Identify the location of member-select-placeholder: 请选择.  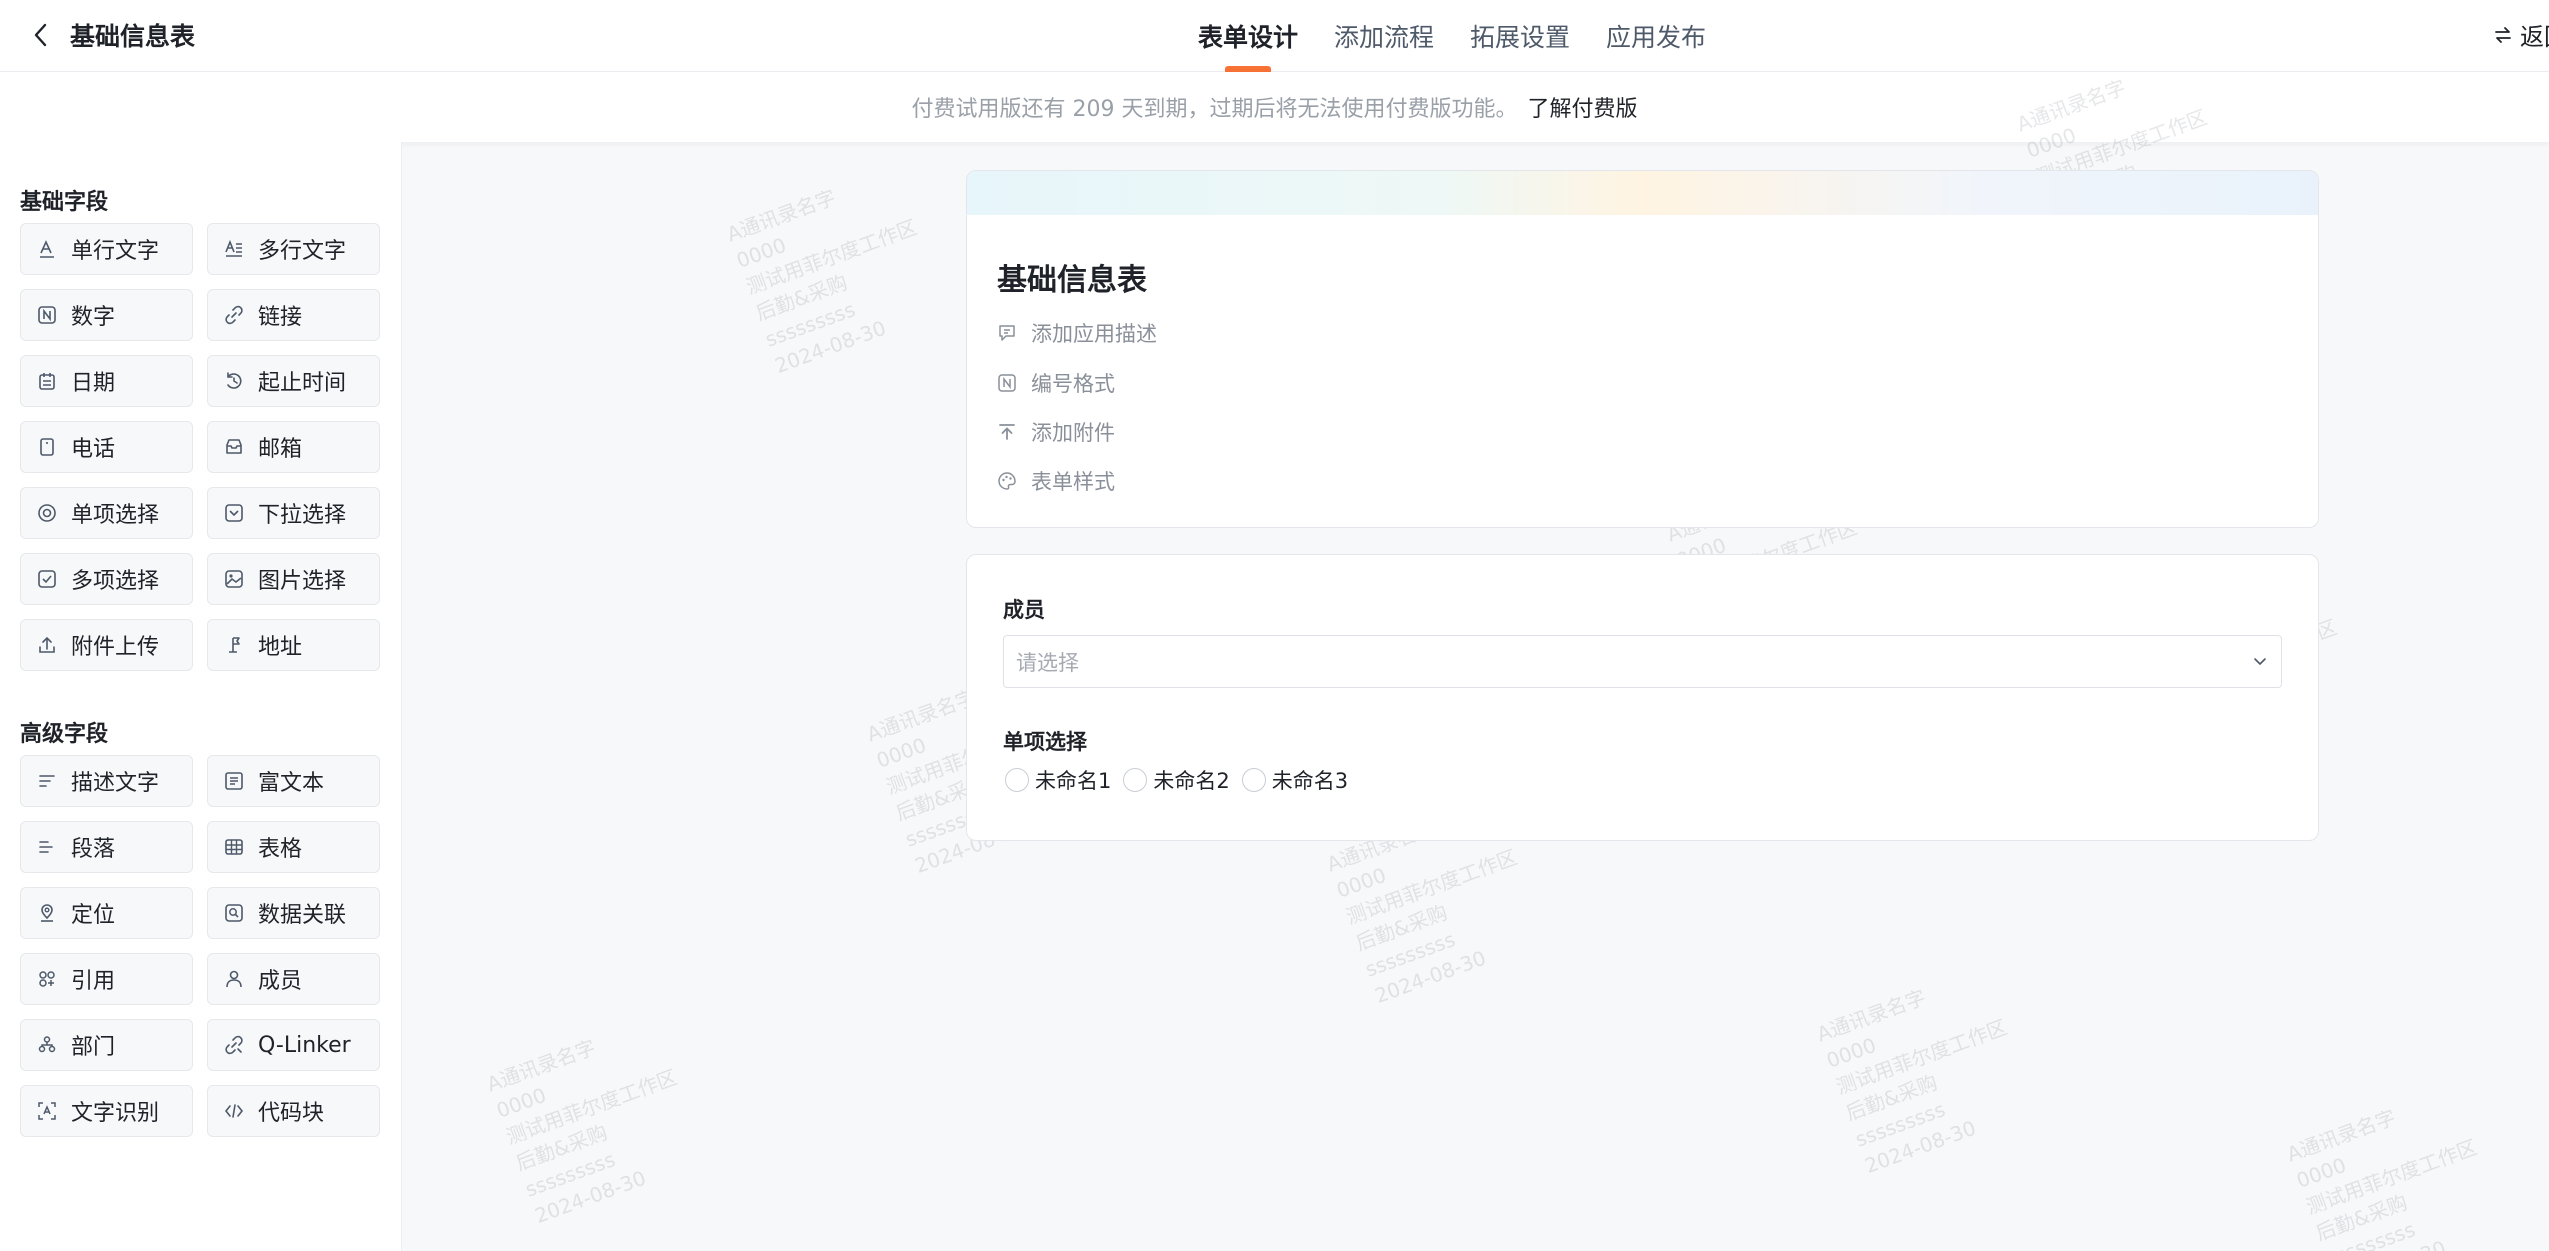
(1047, 662).